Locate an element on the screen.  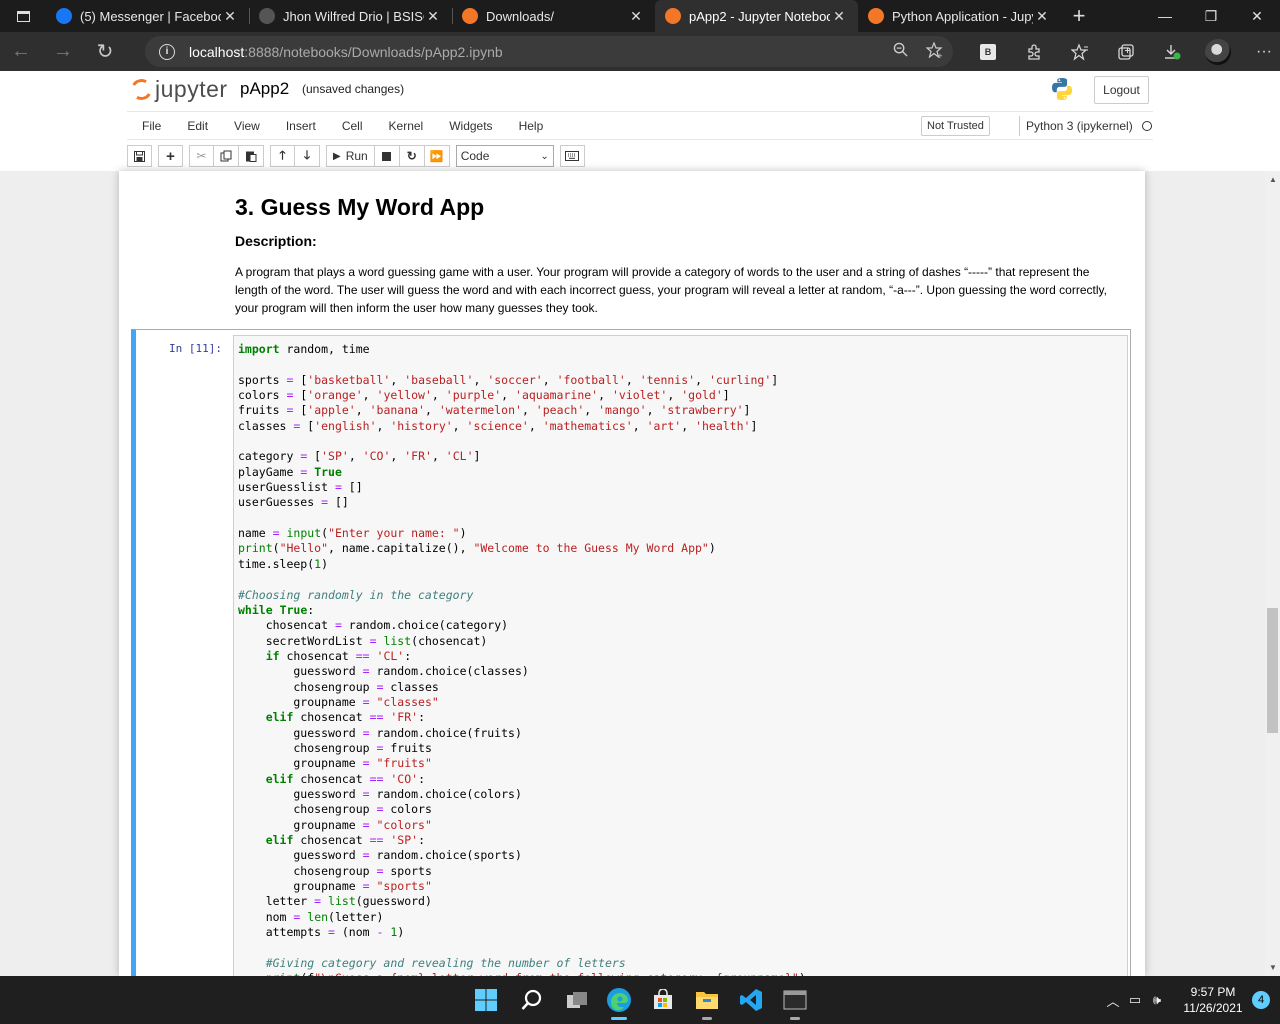
code-line: time.sleep(1) is located at coordinates (283, 563).